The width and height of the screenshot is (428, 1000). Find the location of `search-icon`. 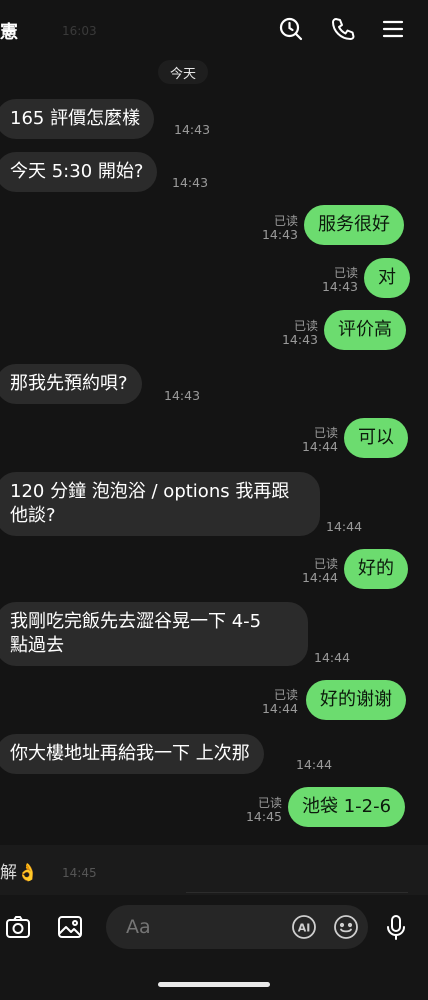

search-icon is located at coordinates (291, 29).